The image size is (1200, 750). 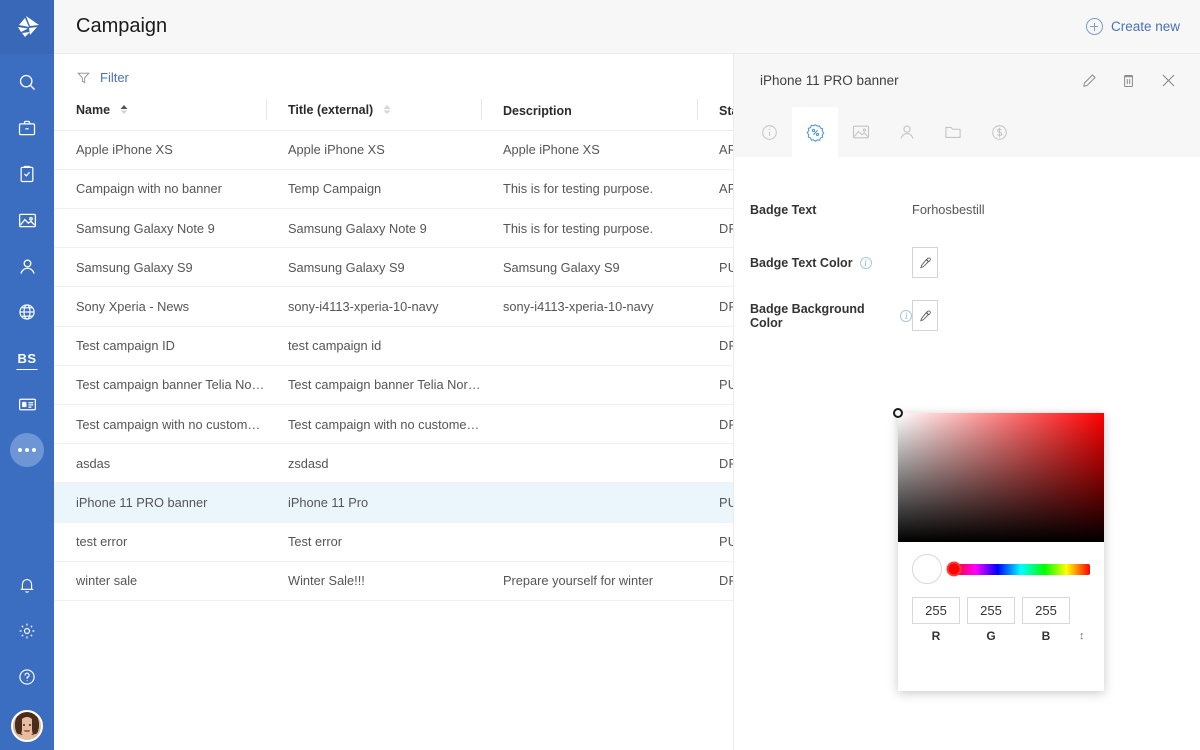 I want to click on bell-icon, so click(x=27, y=586).